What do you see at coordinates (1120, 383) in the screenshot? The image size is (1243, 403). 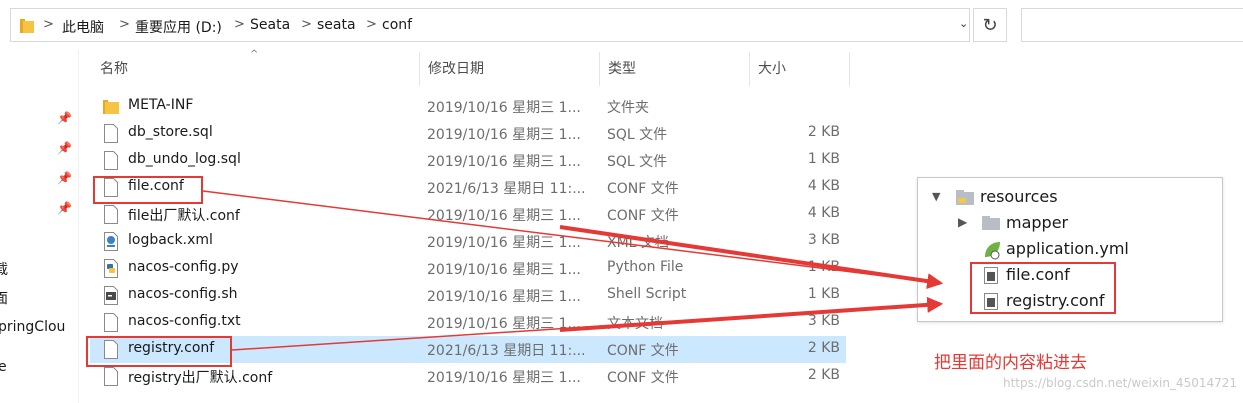 I see `watermark: https://blog.csdn.net/weixin_45014721` at bounding box center [1120, 383].